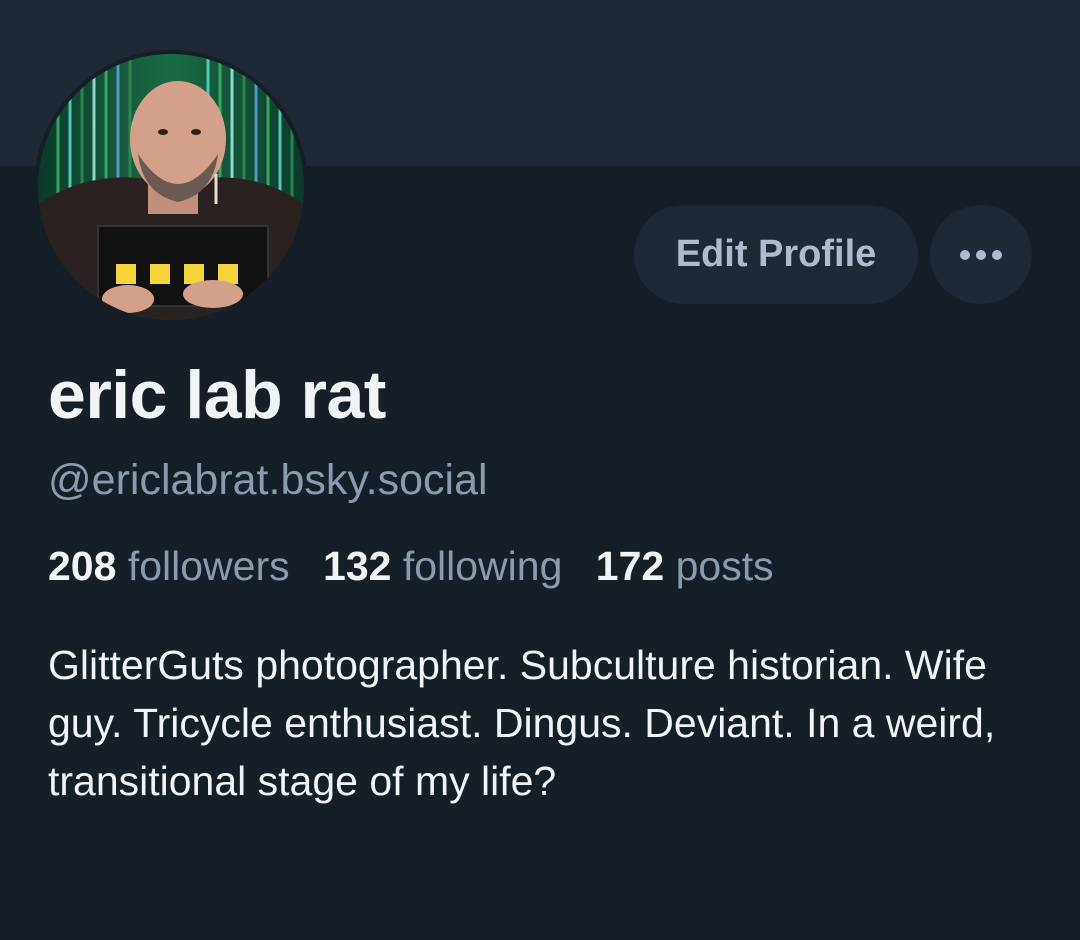  I want to click on posts-count: 172, so click(630, 566).